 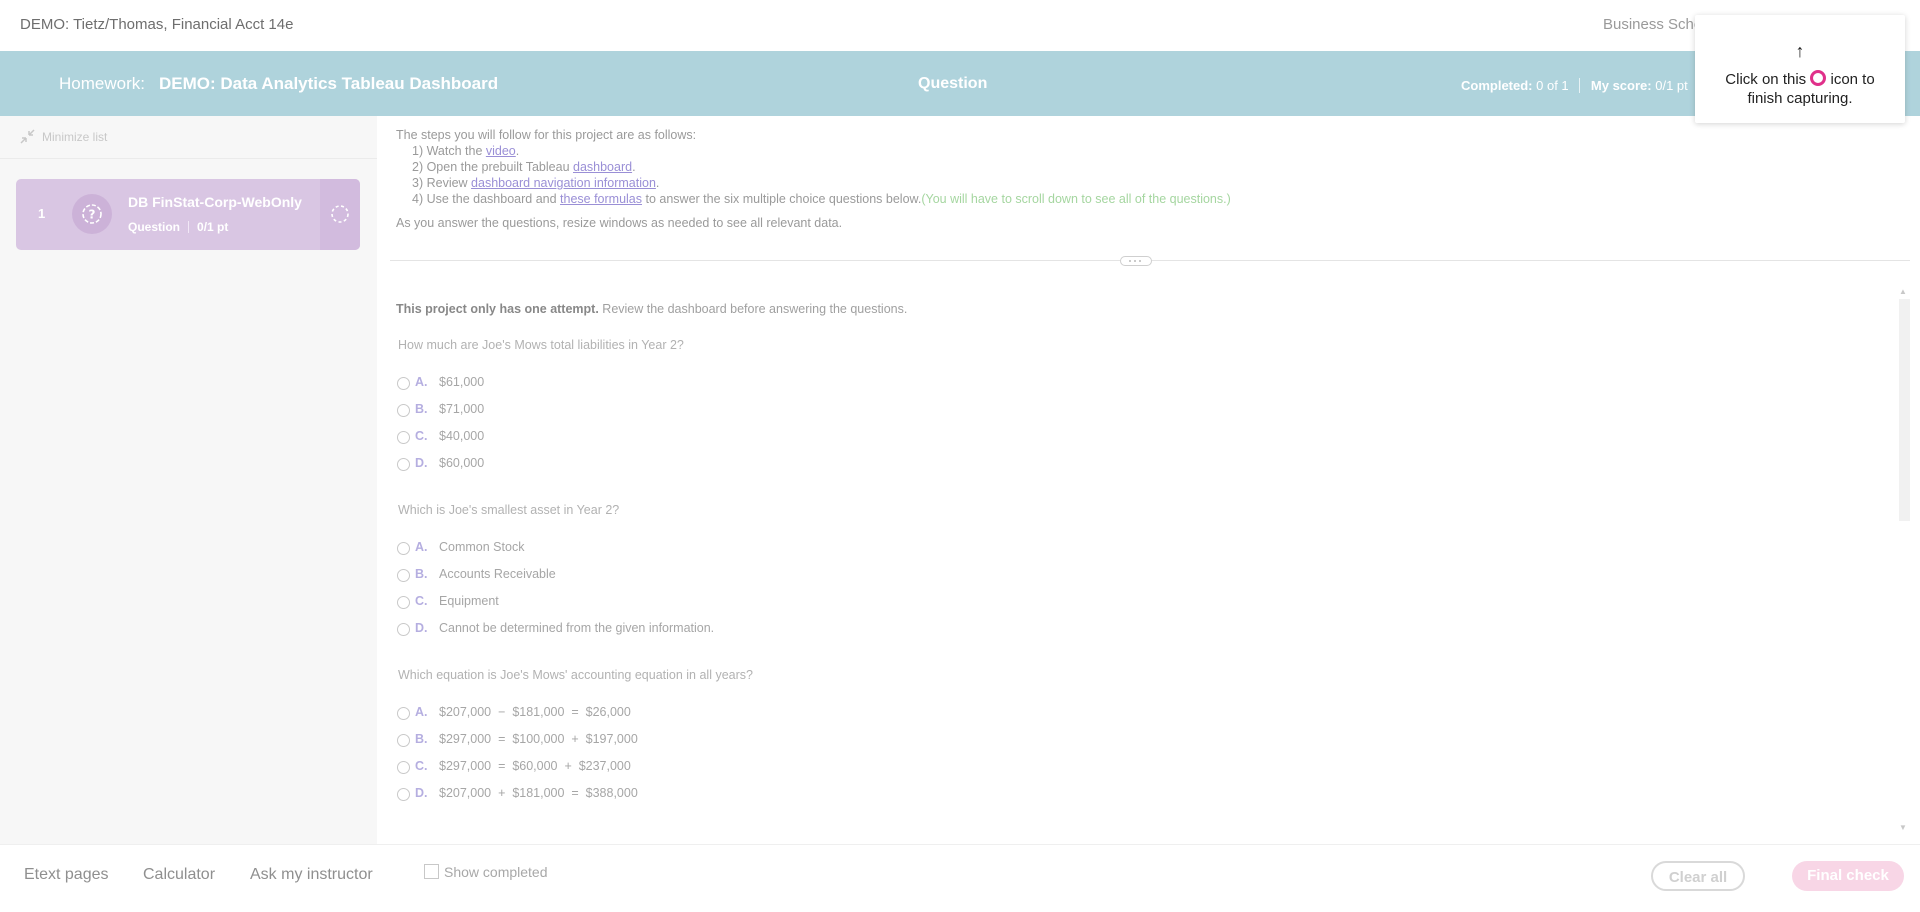 I want to click on step-1-suffix: ., so click(x=517, y=151).